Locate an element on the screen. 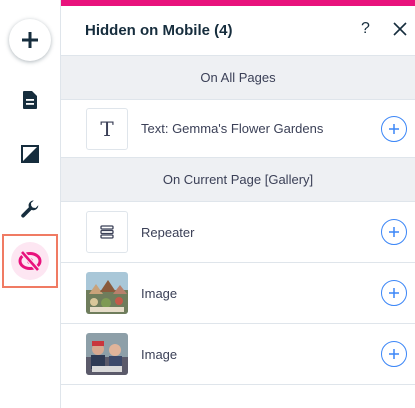  image-photo-people is located at coordinates (107, 354).